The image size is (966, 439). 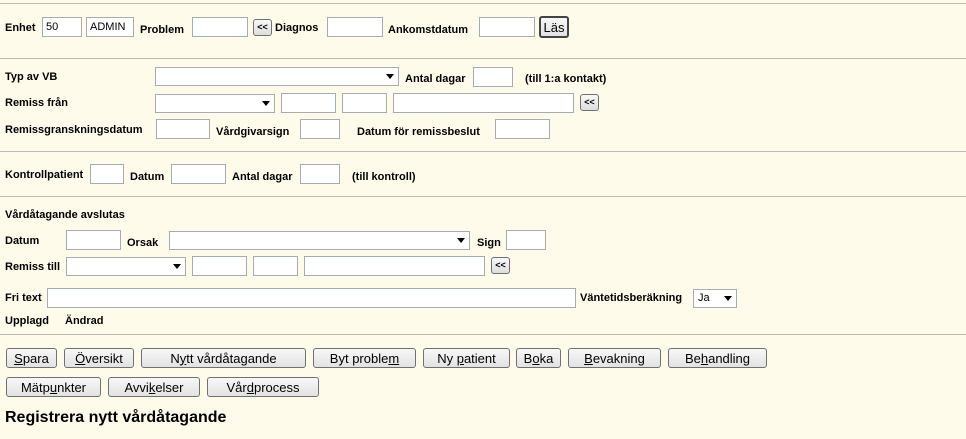 I want to click on till-kontroll-note: (till kontroll), so click(x=384, y=177).